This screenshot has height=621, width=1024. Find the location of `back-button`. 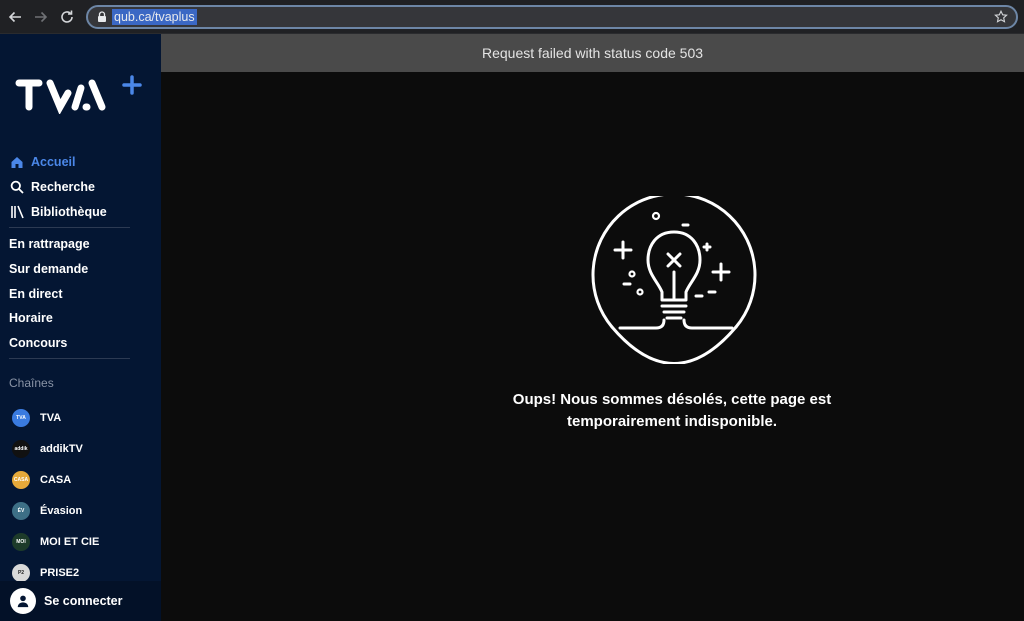

back-button is located at coordinates (15, 17).